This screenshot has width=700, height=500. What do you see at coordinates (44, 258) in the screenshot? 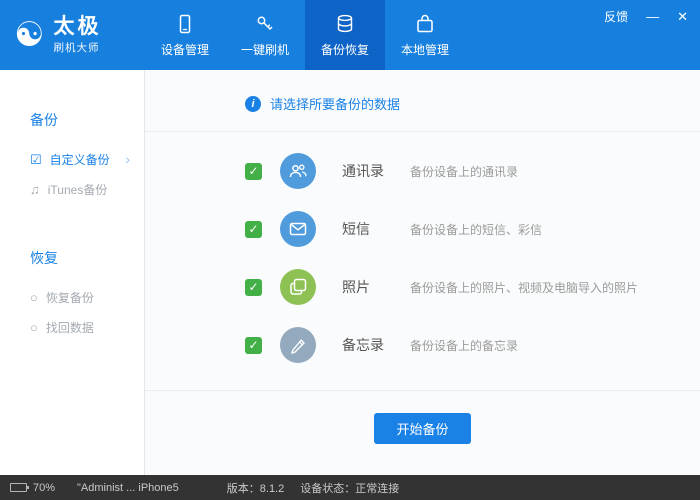
I see `sidebar-section-restore: 恢复` at bounding box center [44, 258].